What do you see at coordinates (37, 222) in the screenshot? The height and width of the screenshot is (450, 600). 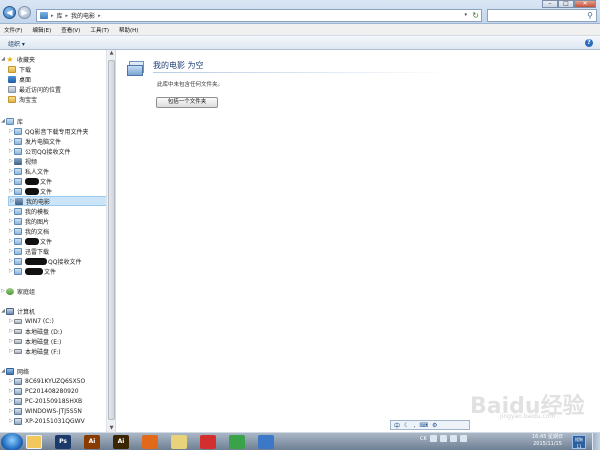 I see `sidebar-label: 我的图片` at bounding box center [37, 222].